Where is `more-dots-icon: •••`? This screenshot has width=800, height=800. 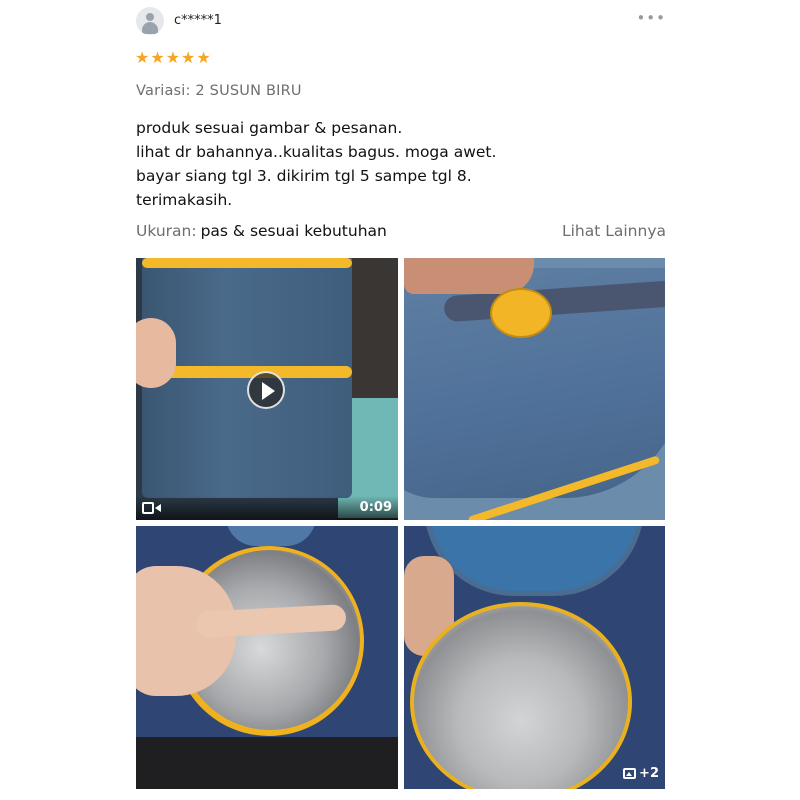
more-dots-icon: ••• is located at coordinates (651, 18).